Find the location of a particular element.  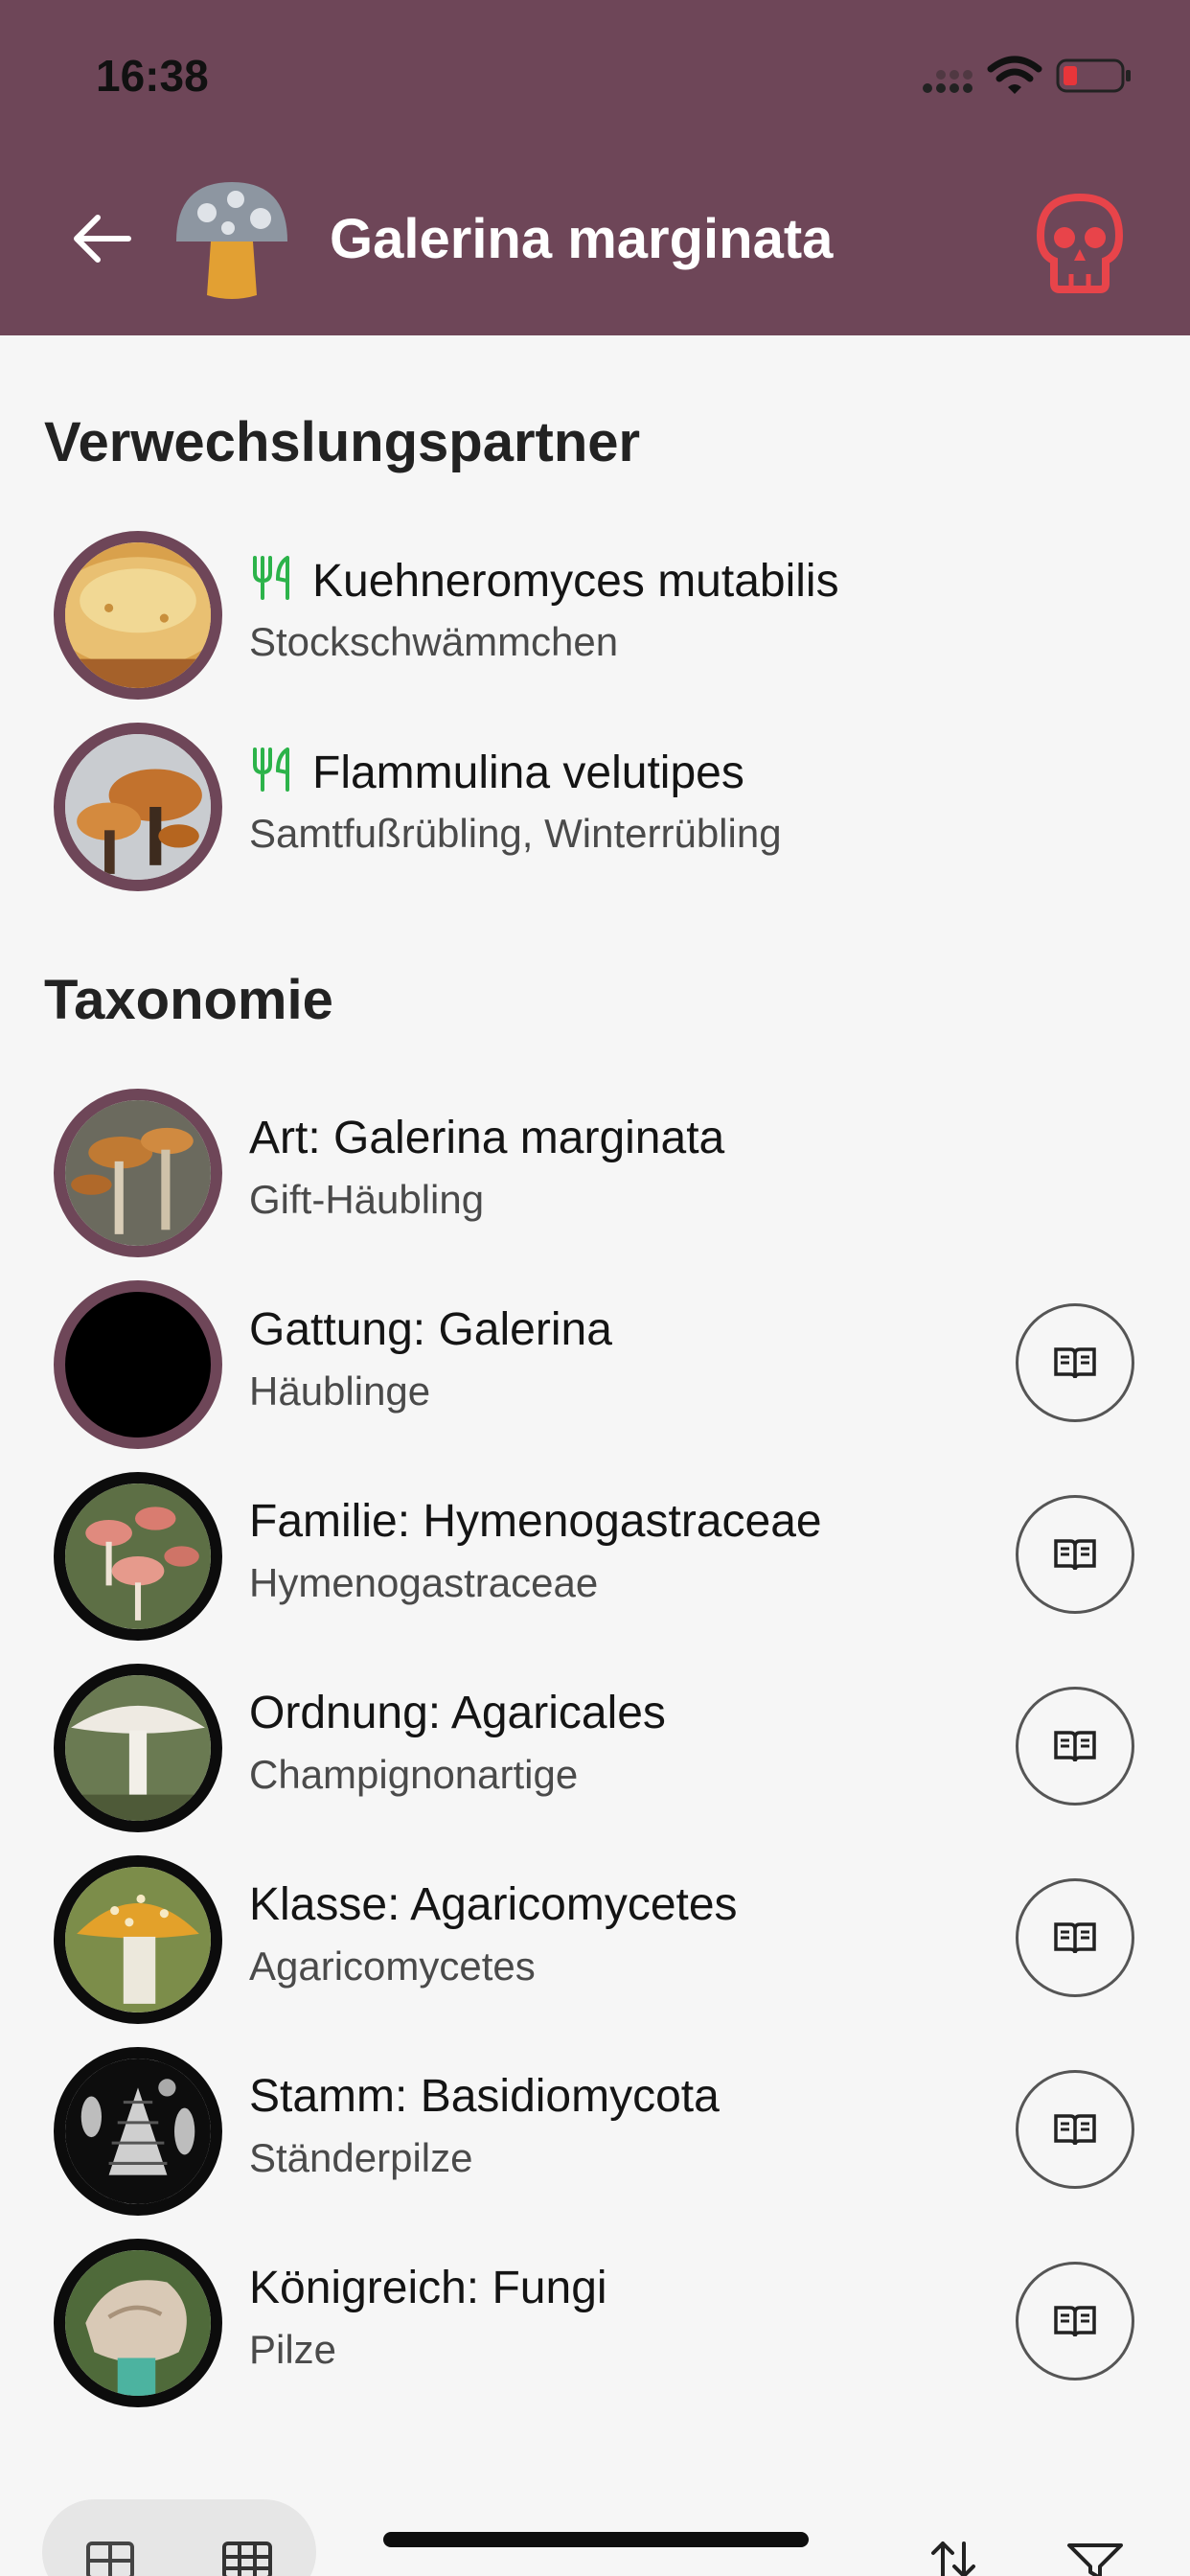

page-title: Galerina marginata is located at coordinates (582, 239).